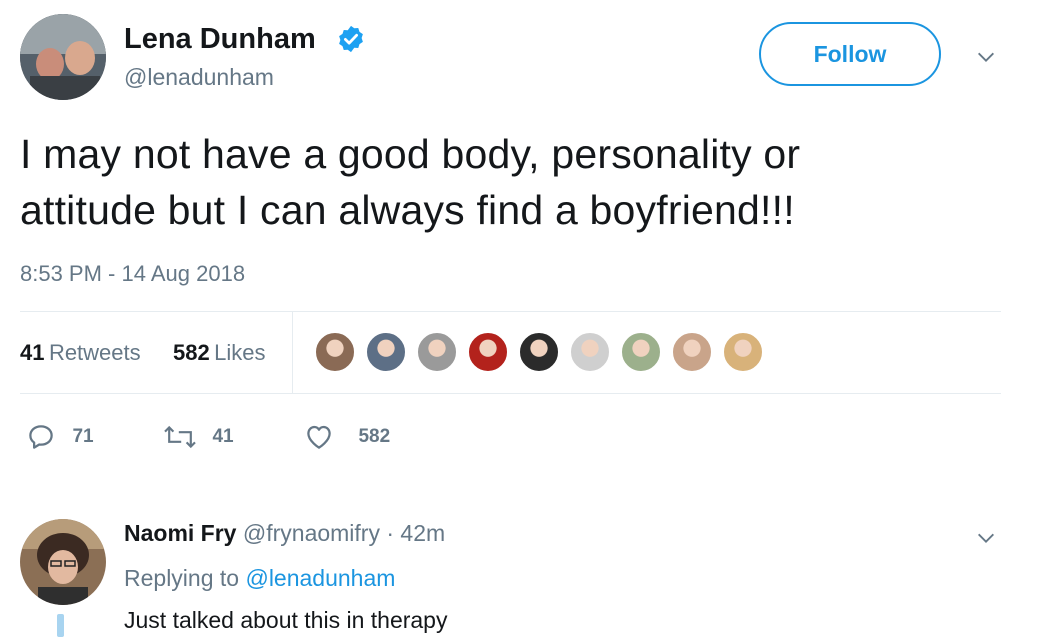 The height and width of the screenshot is (637, 1051). Describe the element at coordinates (351, 39) in the screenshot. I see `verified-badge-icon` at that location.